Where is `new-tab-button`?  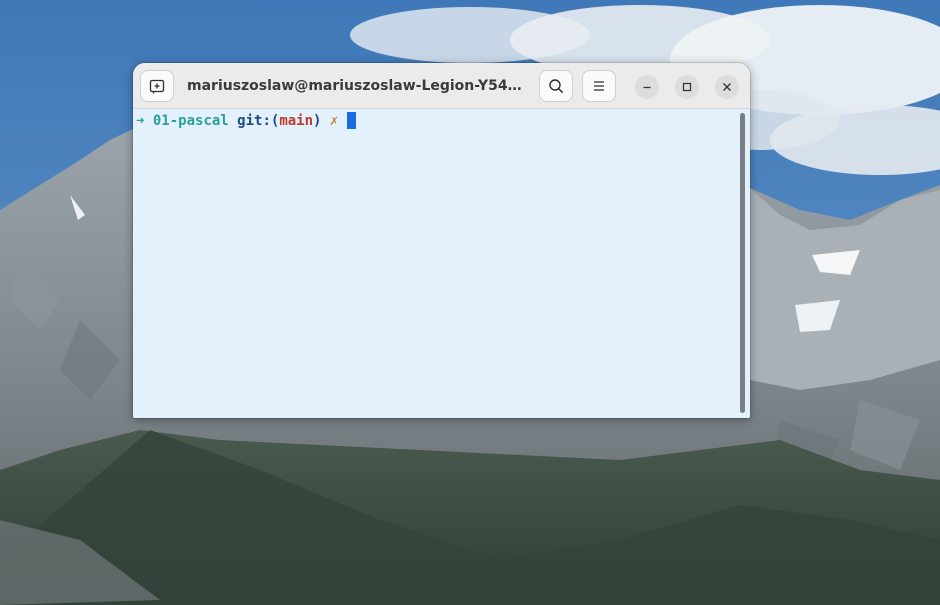 new-tab-button is located at coordinates (157, 86).